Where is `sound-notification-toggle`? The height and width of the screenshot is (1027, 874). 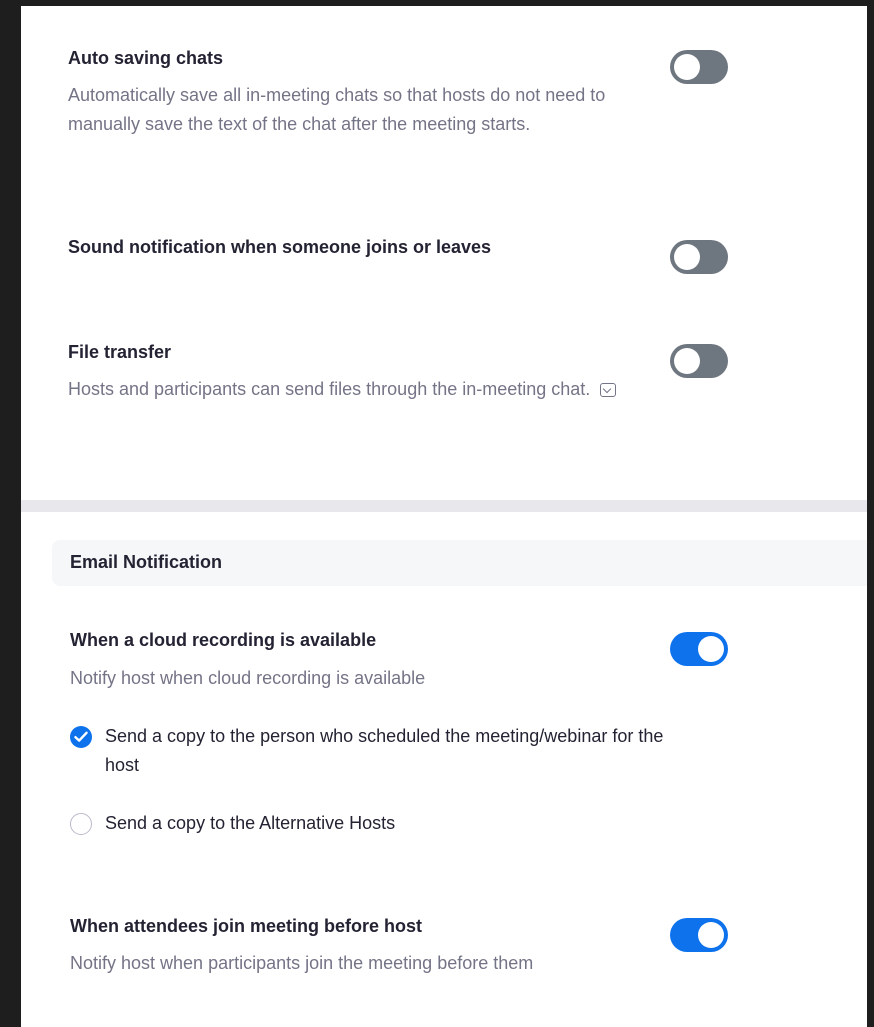
sound-notification-toggle is located at coordinates (699, 257).